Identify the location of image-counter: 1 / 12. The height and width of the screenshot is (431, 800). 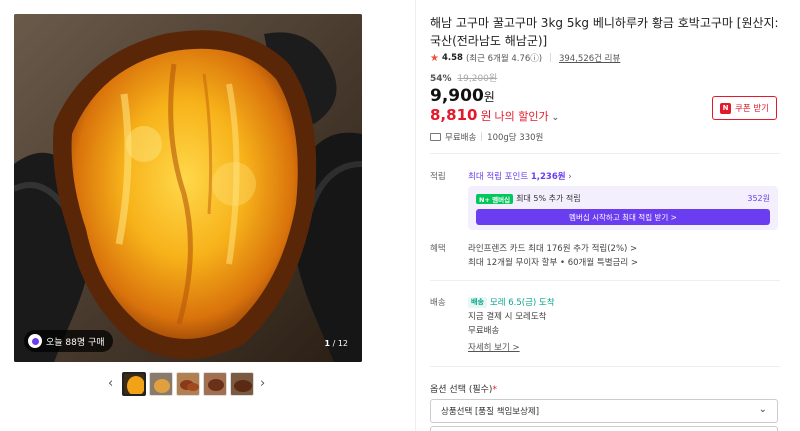
(336, 343).